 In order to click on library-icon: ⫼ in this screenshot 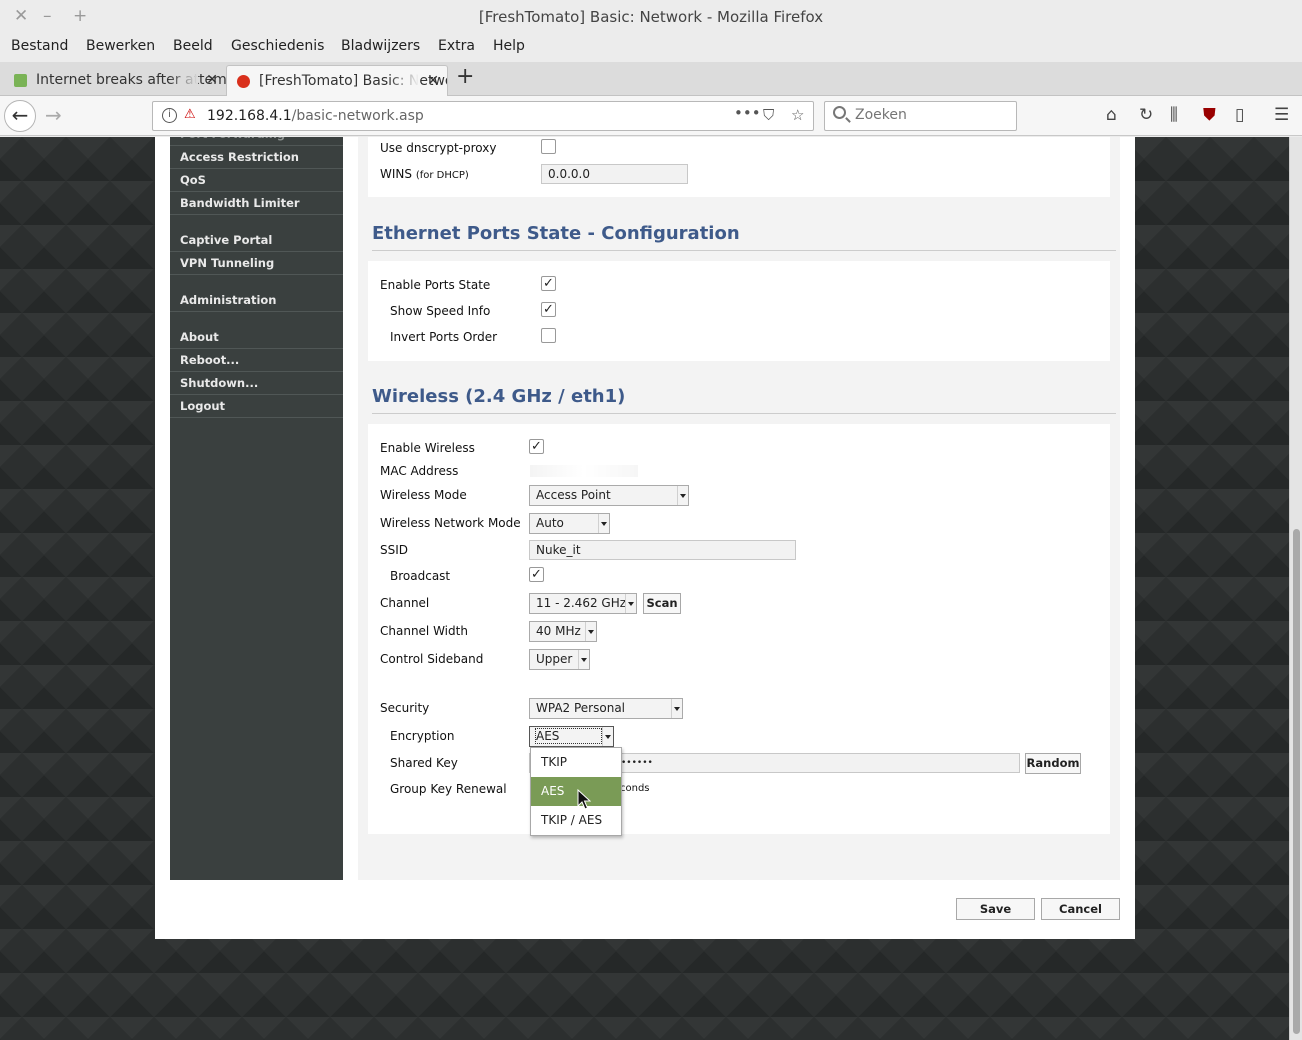, I will do `click(1174, 115)`.